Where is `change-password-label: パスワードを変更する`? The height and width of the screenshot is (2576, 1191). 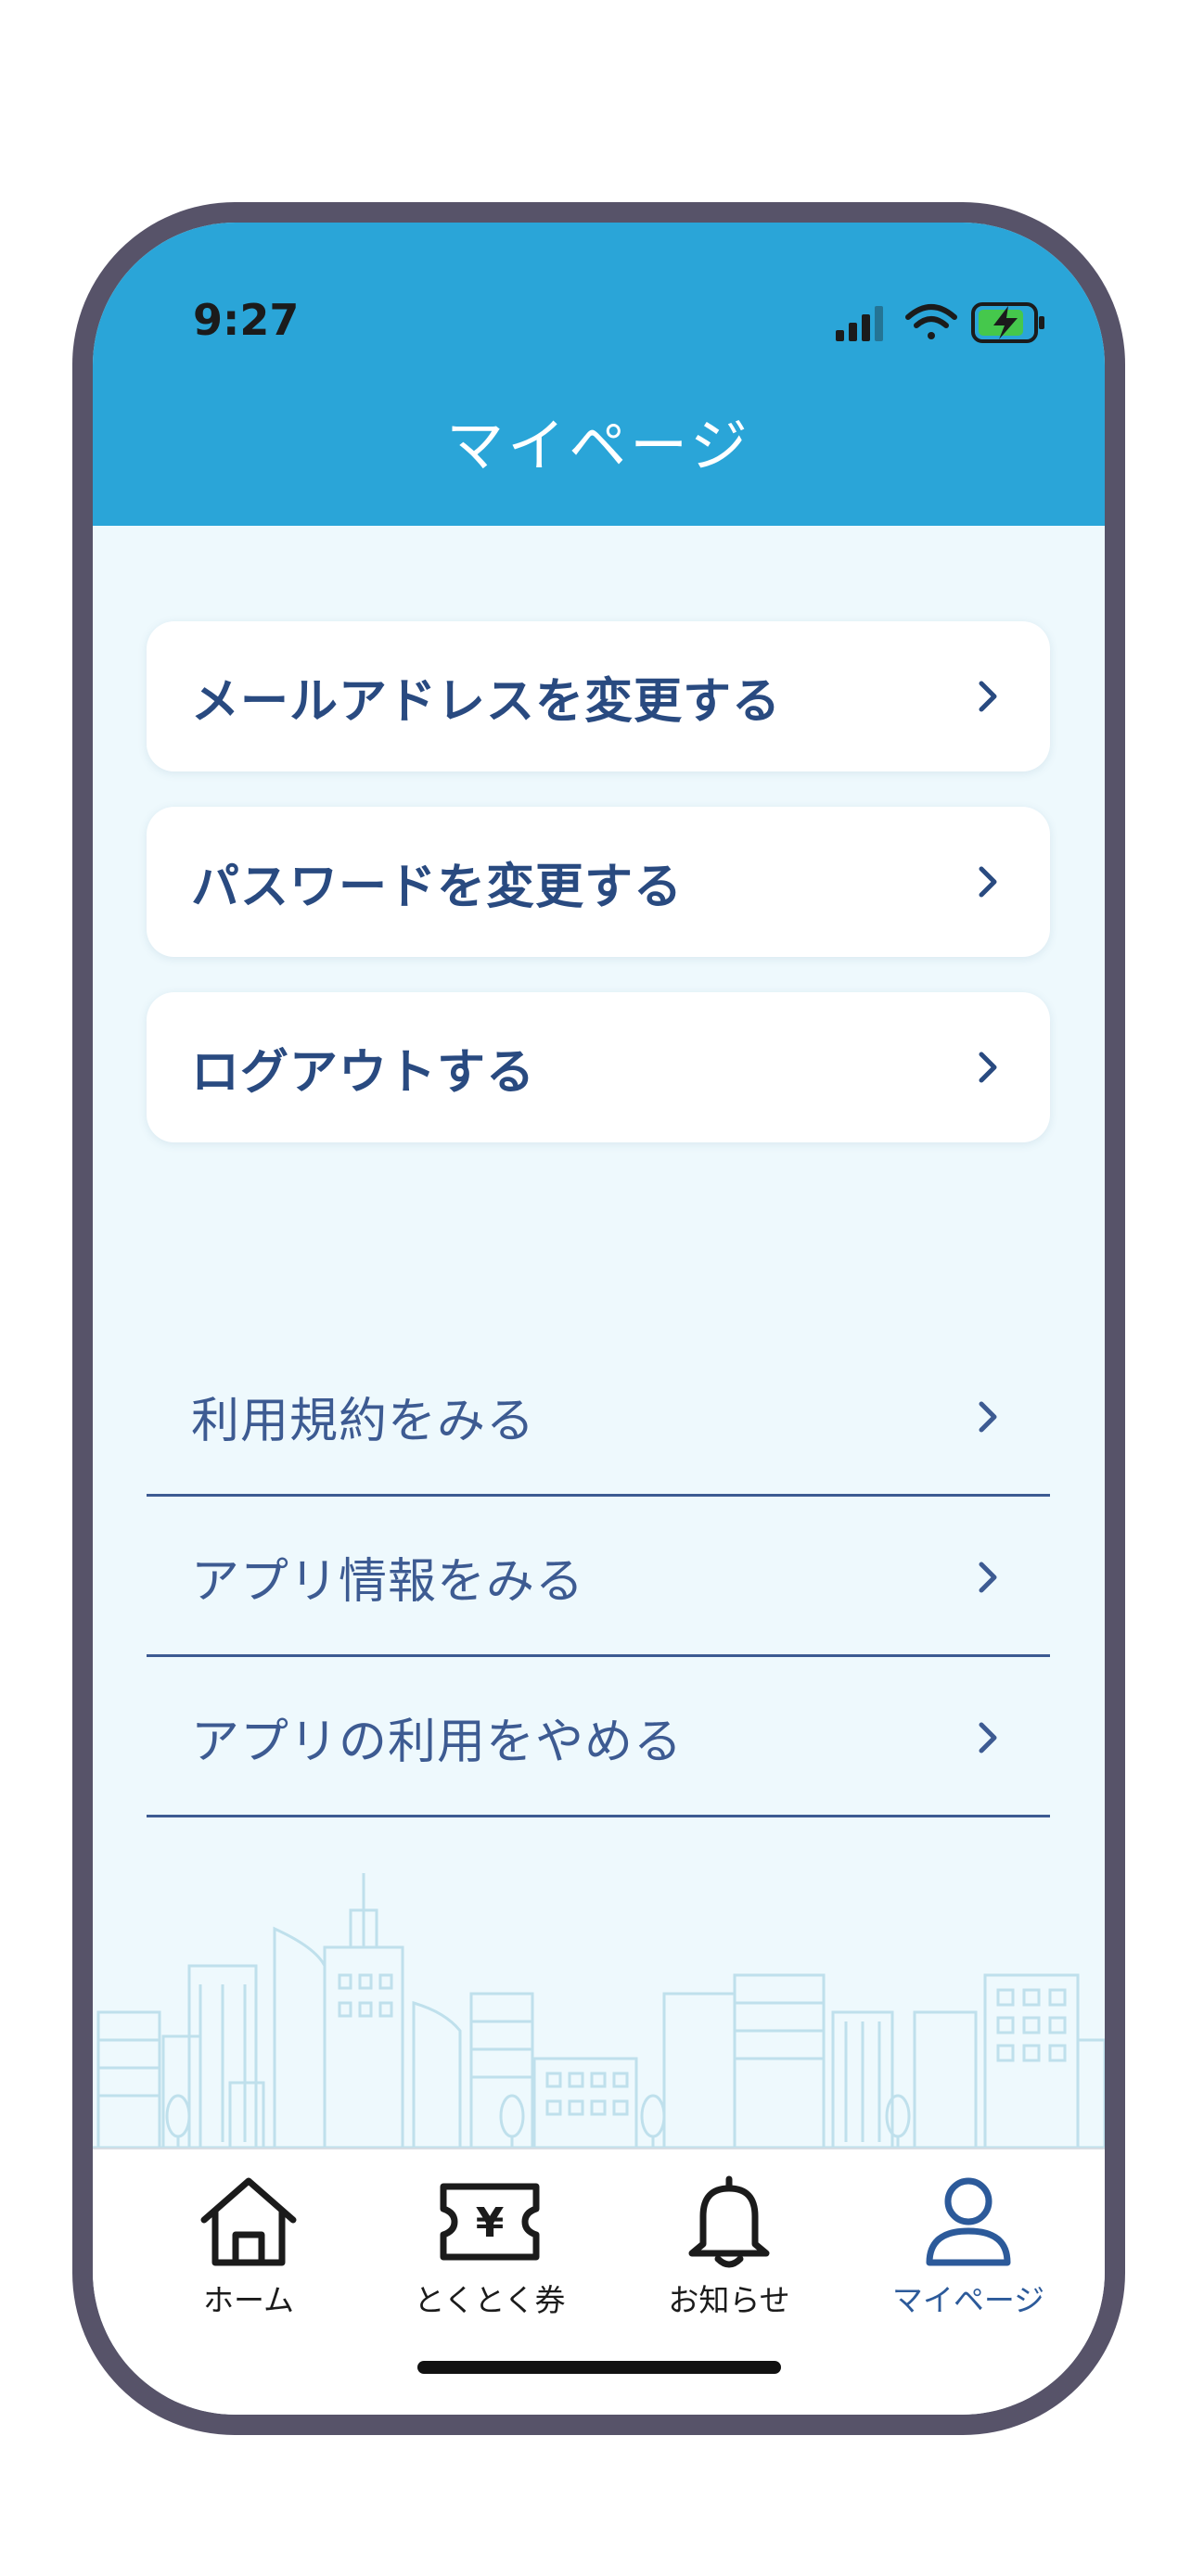
change-password-label: パスワードを変更する is located at coordinates (437, 887).